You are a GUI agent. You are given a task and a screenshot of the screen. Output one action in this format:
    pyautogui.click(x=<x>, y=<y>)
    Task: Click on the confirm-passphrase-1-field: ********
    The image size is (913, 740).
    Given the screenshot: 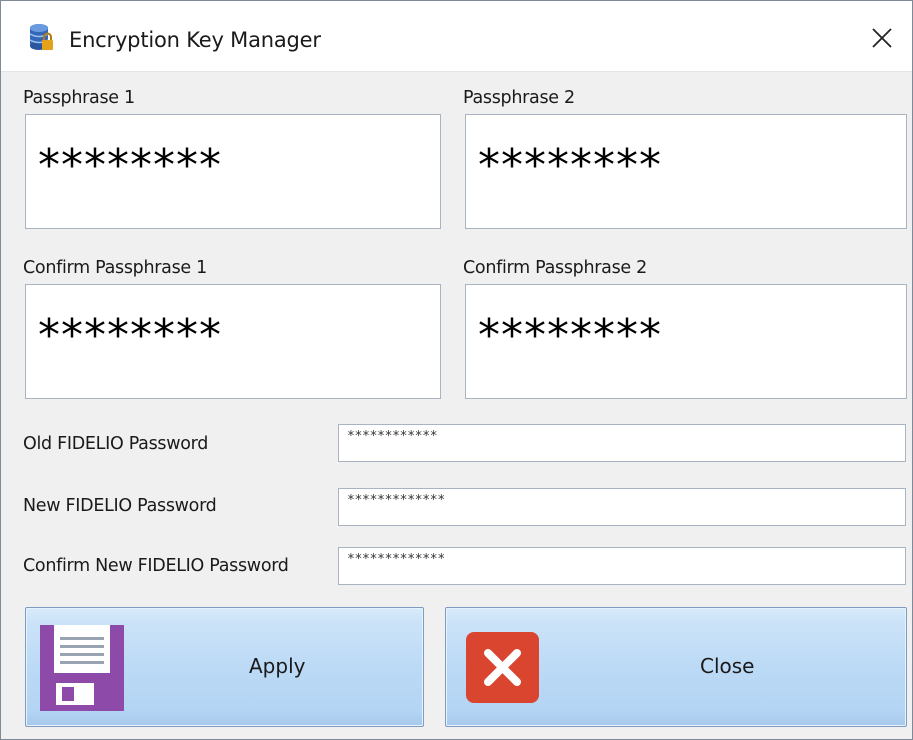 What is the action you would take?
    pyautogui.click(x=233, y=341)
    